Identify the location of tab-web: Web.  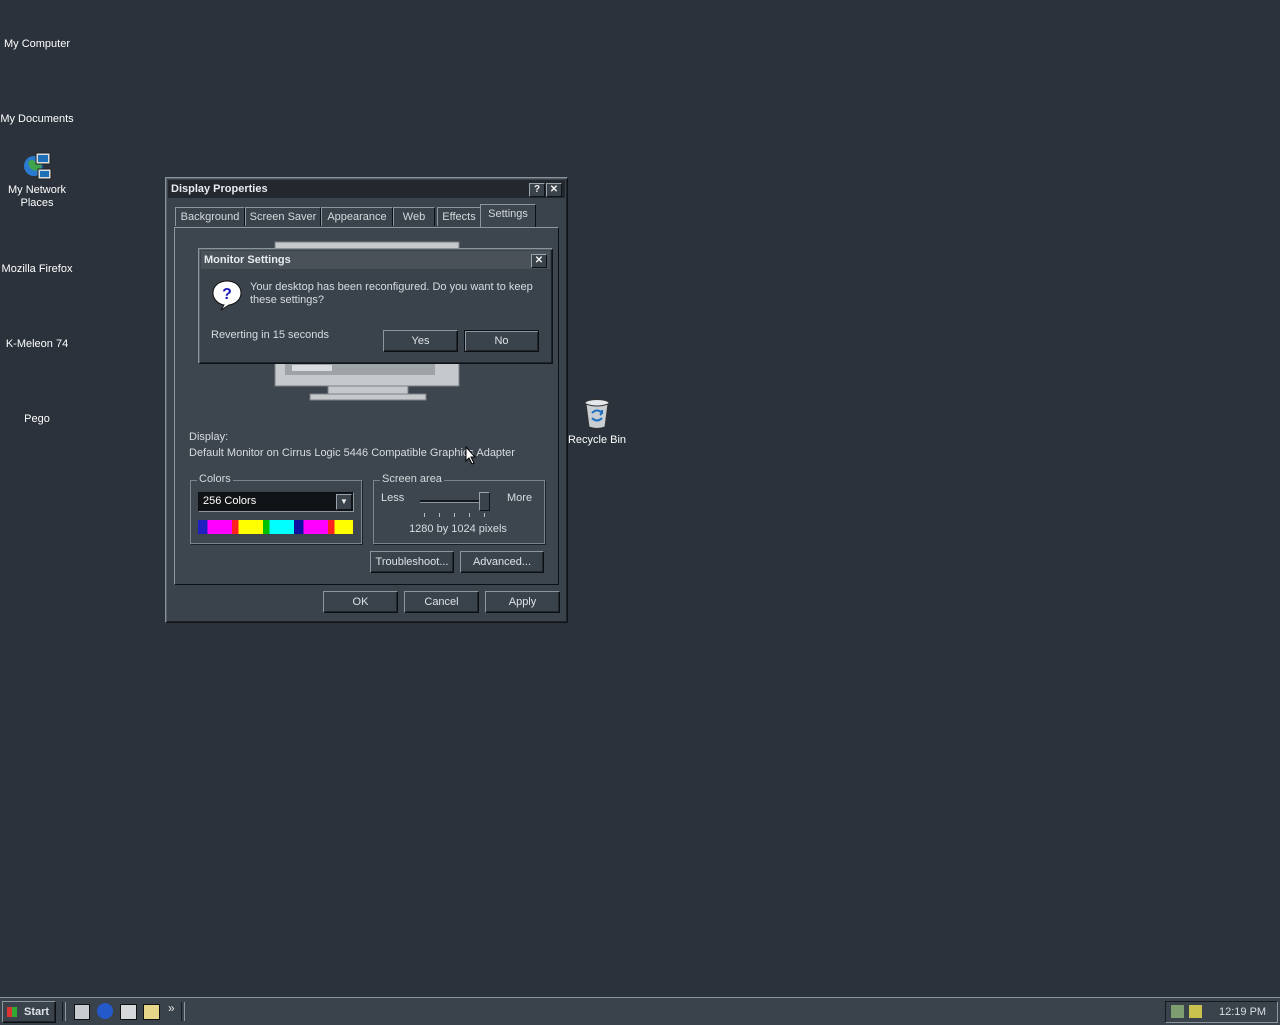
(414, 216).